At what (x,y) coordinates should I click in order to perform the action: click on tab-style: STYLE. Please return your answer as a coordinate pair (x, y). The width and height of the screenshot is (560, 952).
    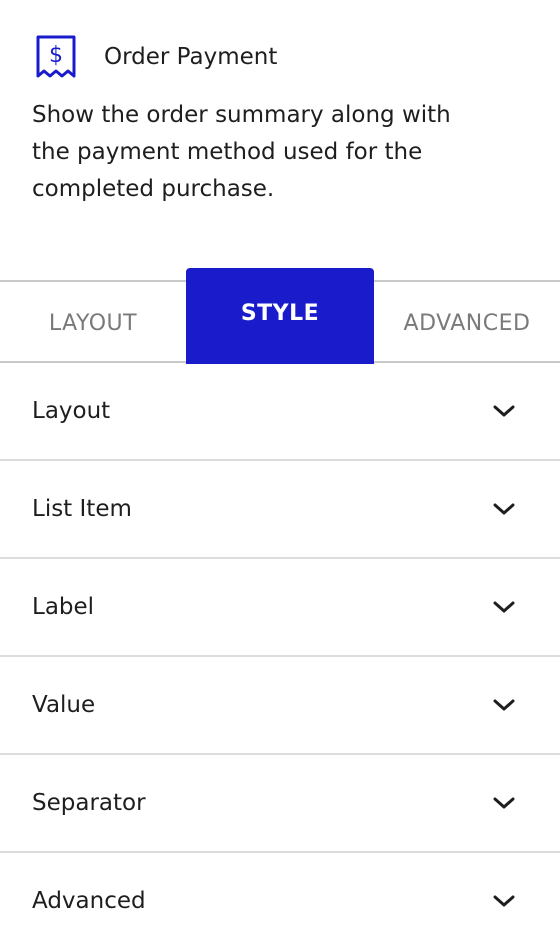
    Looking at the image, I should click on (280, 316).